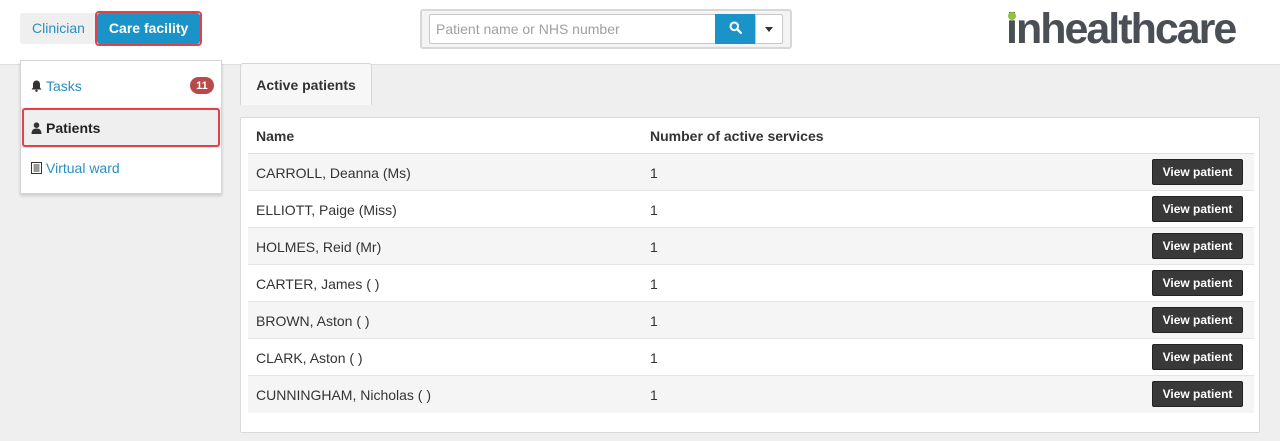 The height and width of the screenshot is (441, 1280). I want to click on sidebar-item-virtual-ward: Virtual ward, so click(121, 167).